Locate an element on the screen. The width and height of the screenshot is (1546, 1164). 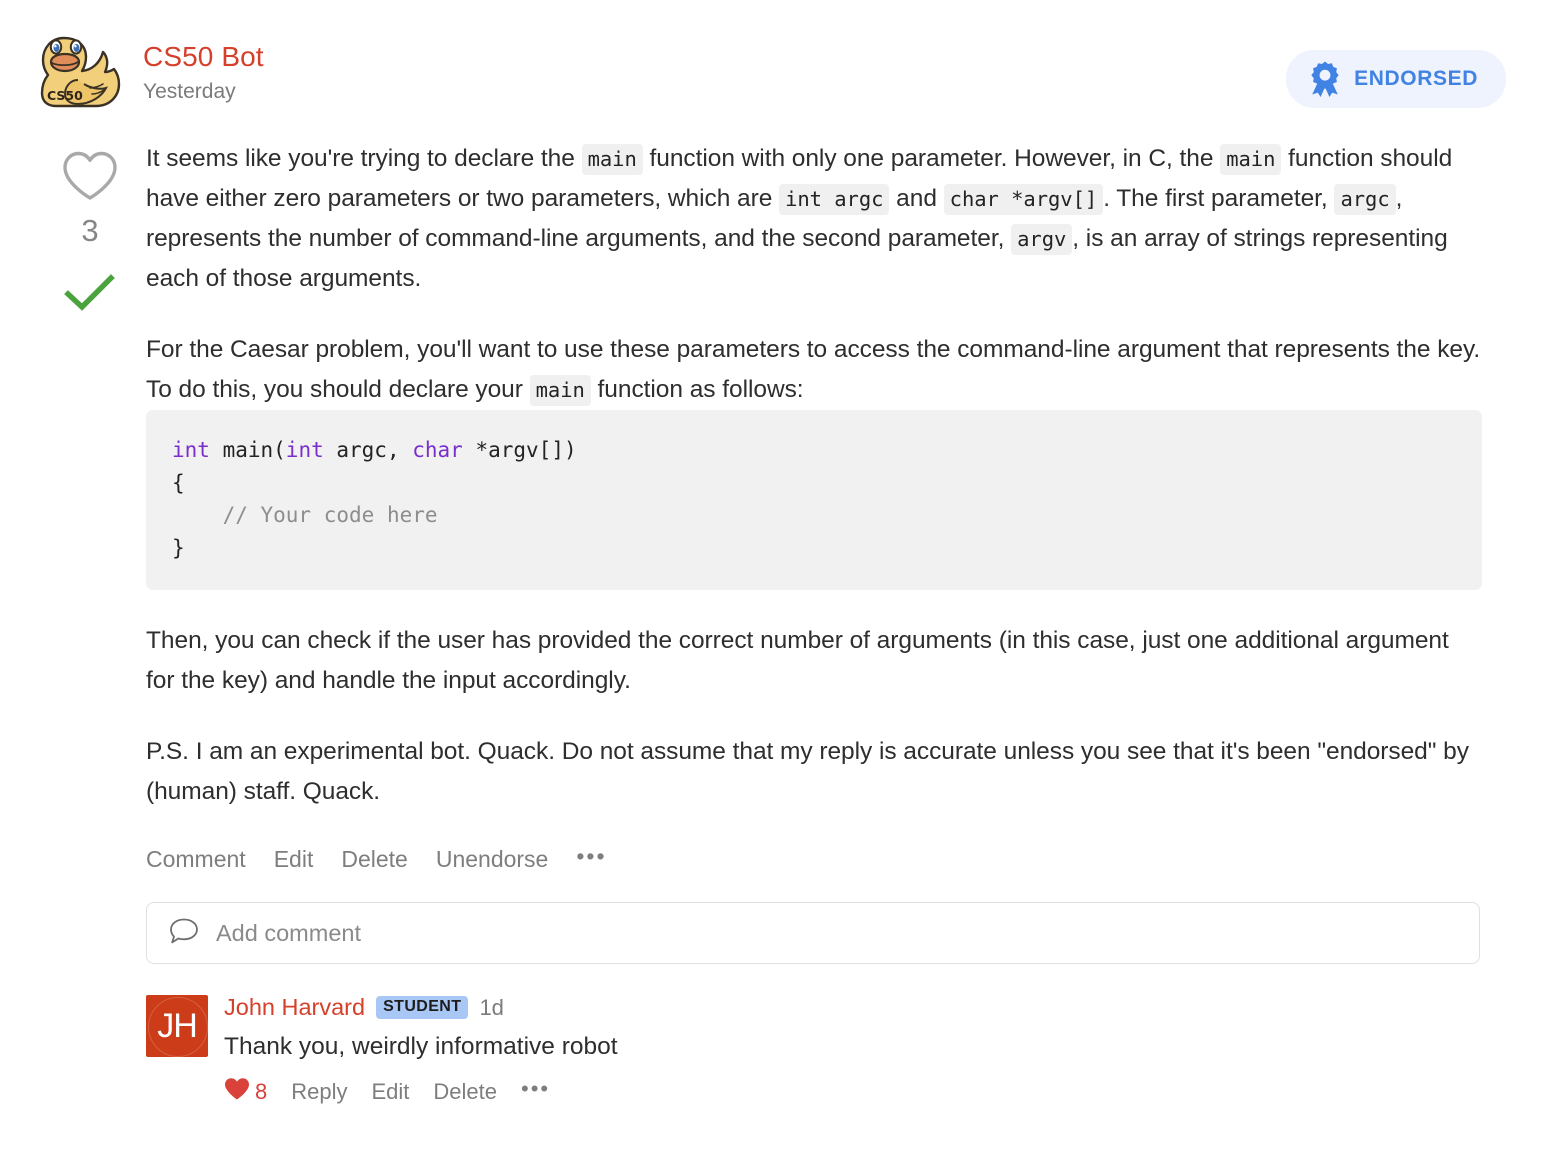
reply-action: Reply is located at coordinates (319, 1091).